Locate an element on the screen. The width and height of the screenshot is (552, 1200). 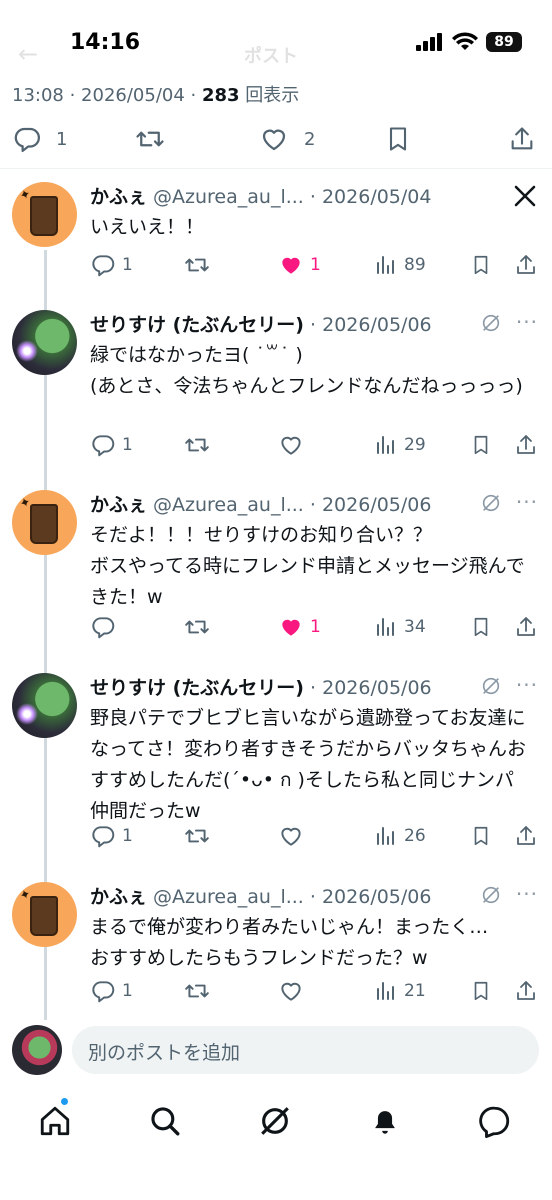
tab-notifications is located at coordinates (385, 1123).